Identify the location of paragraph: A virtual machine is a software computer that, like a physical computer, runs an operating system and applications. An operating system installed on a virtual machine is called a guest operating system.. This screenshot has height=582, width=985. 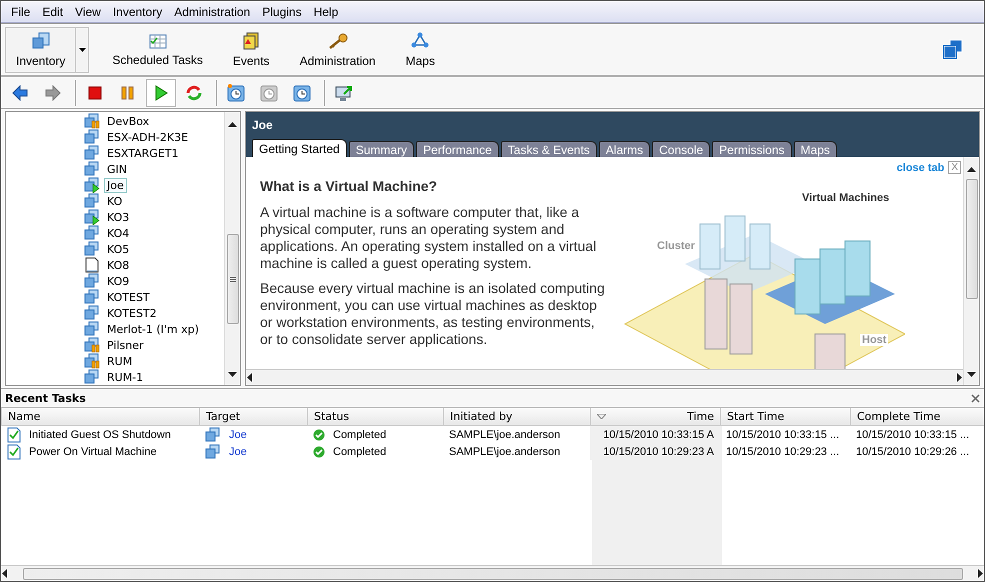
(429, 238).